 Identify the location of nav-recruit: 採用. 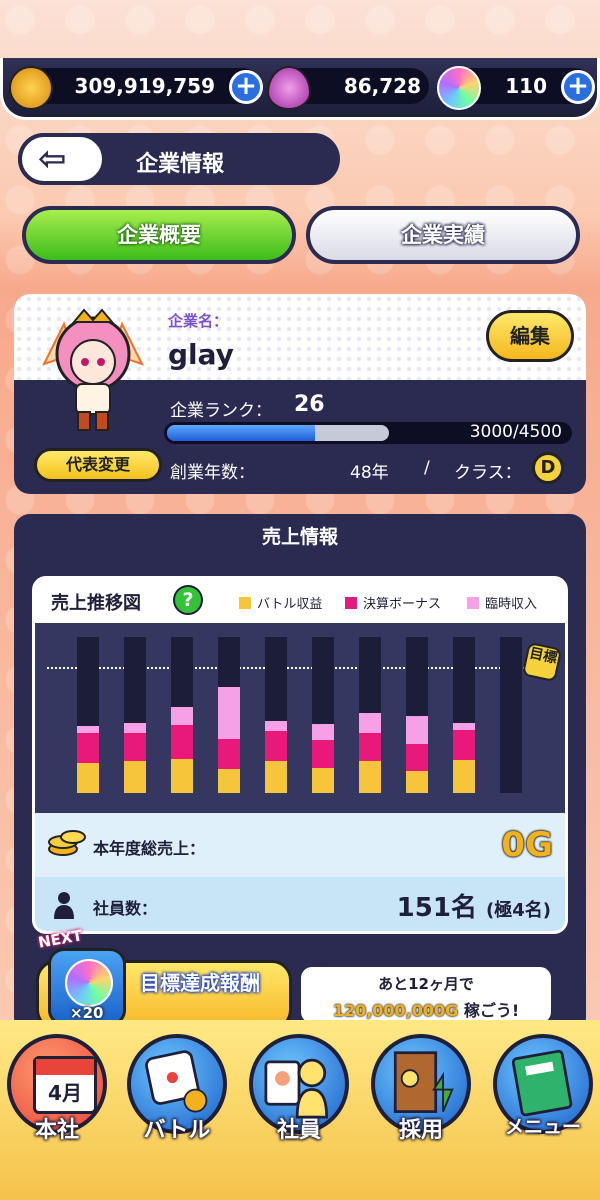
(421, 1093).